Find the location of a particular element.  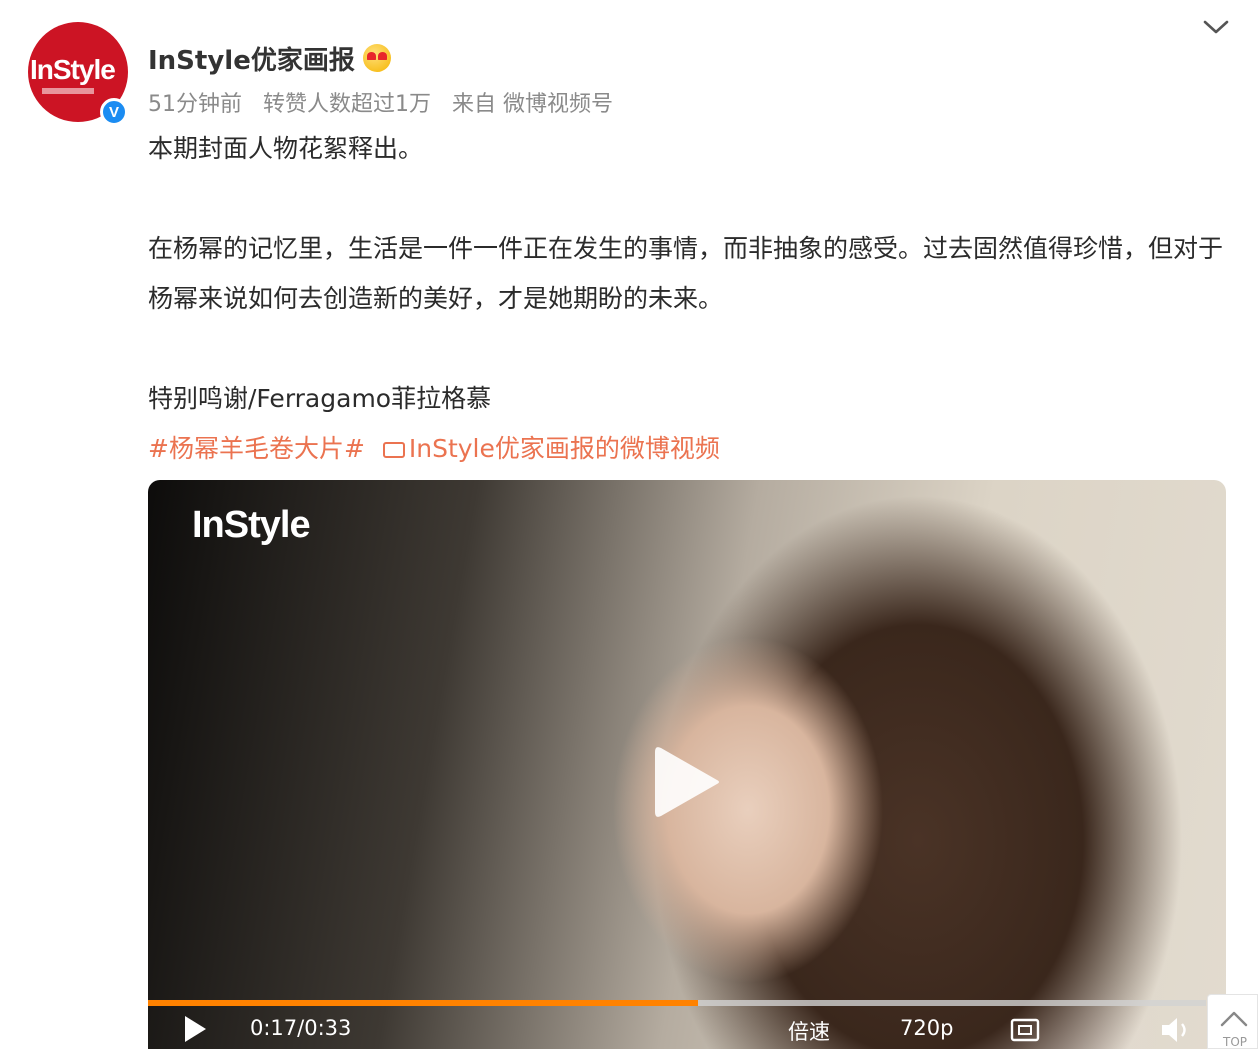

play-button is located at coordinates (195, 1031).